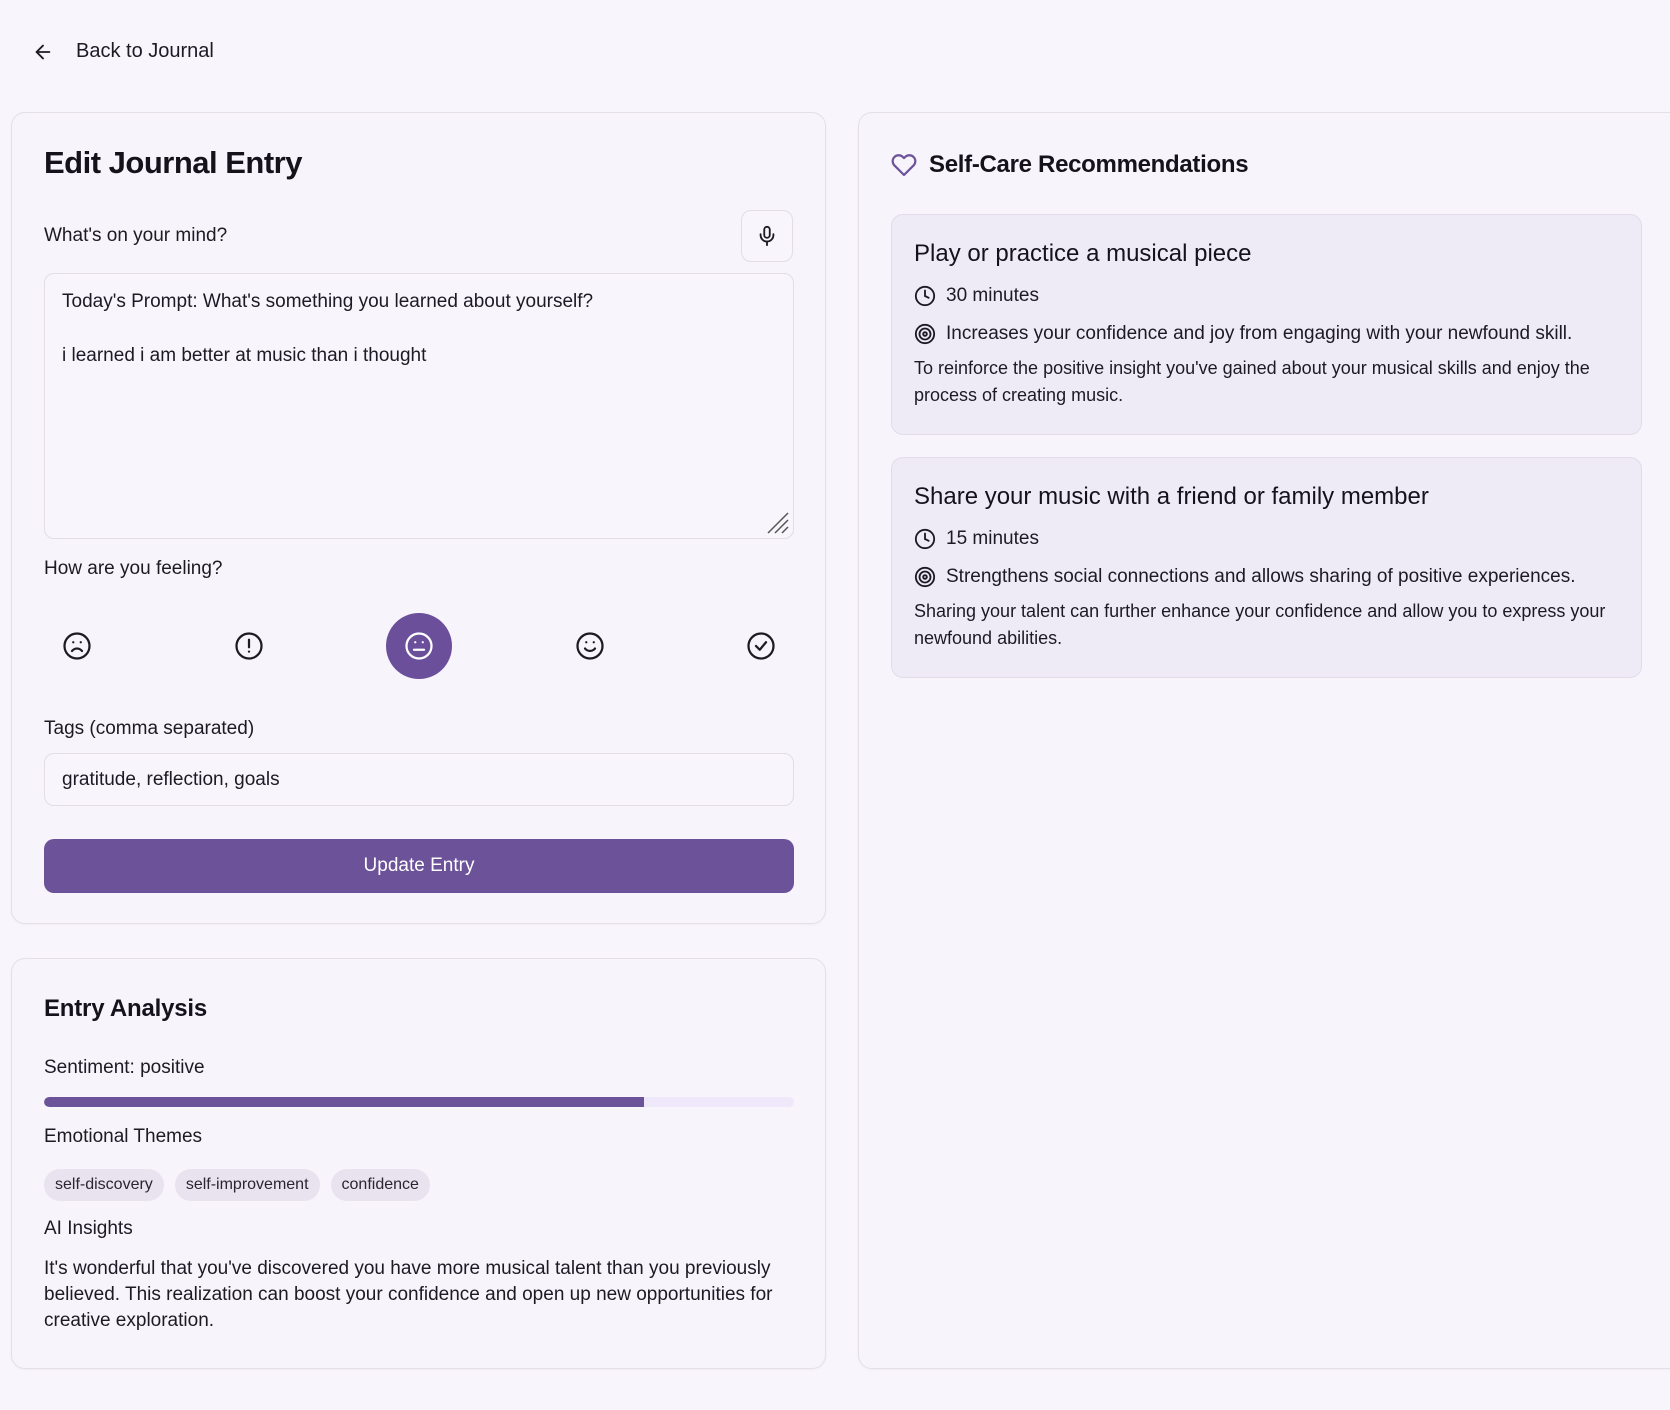  I want to click on entry-label: What's on your mind?, so click(136, 235).